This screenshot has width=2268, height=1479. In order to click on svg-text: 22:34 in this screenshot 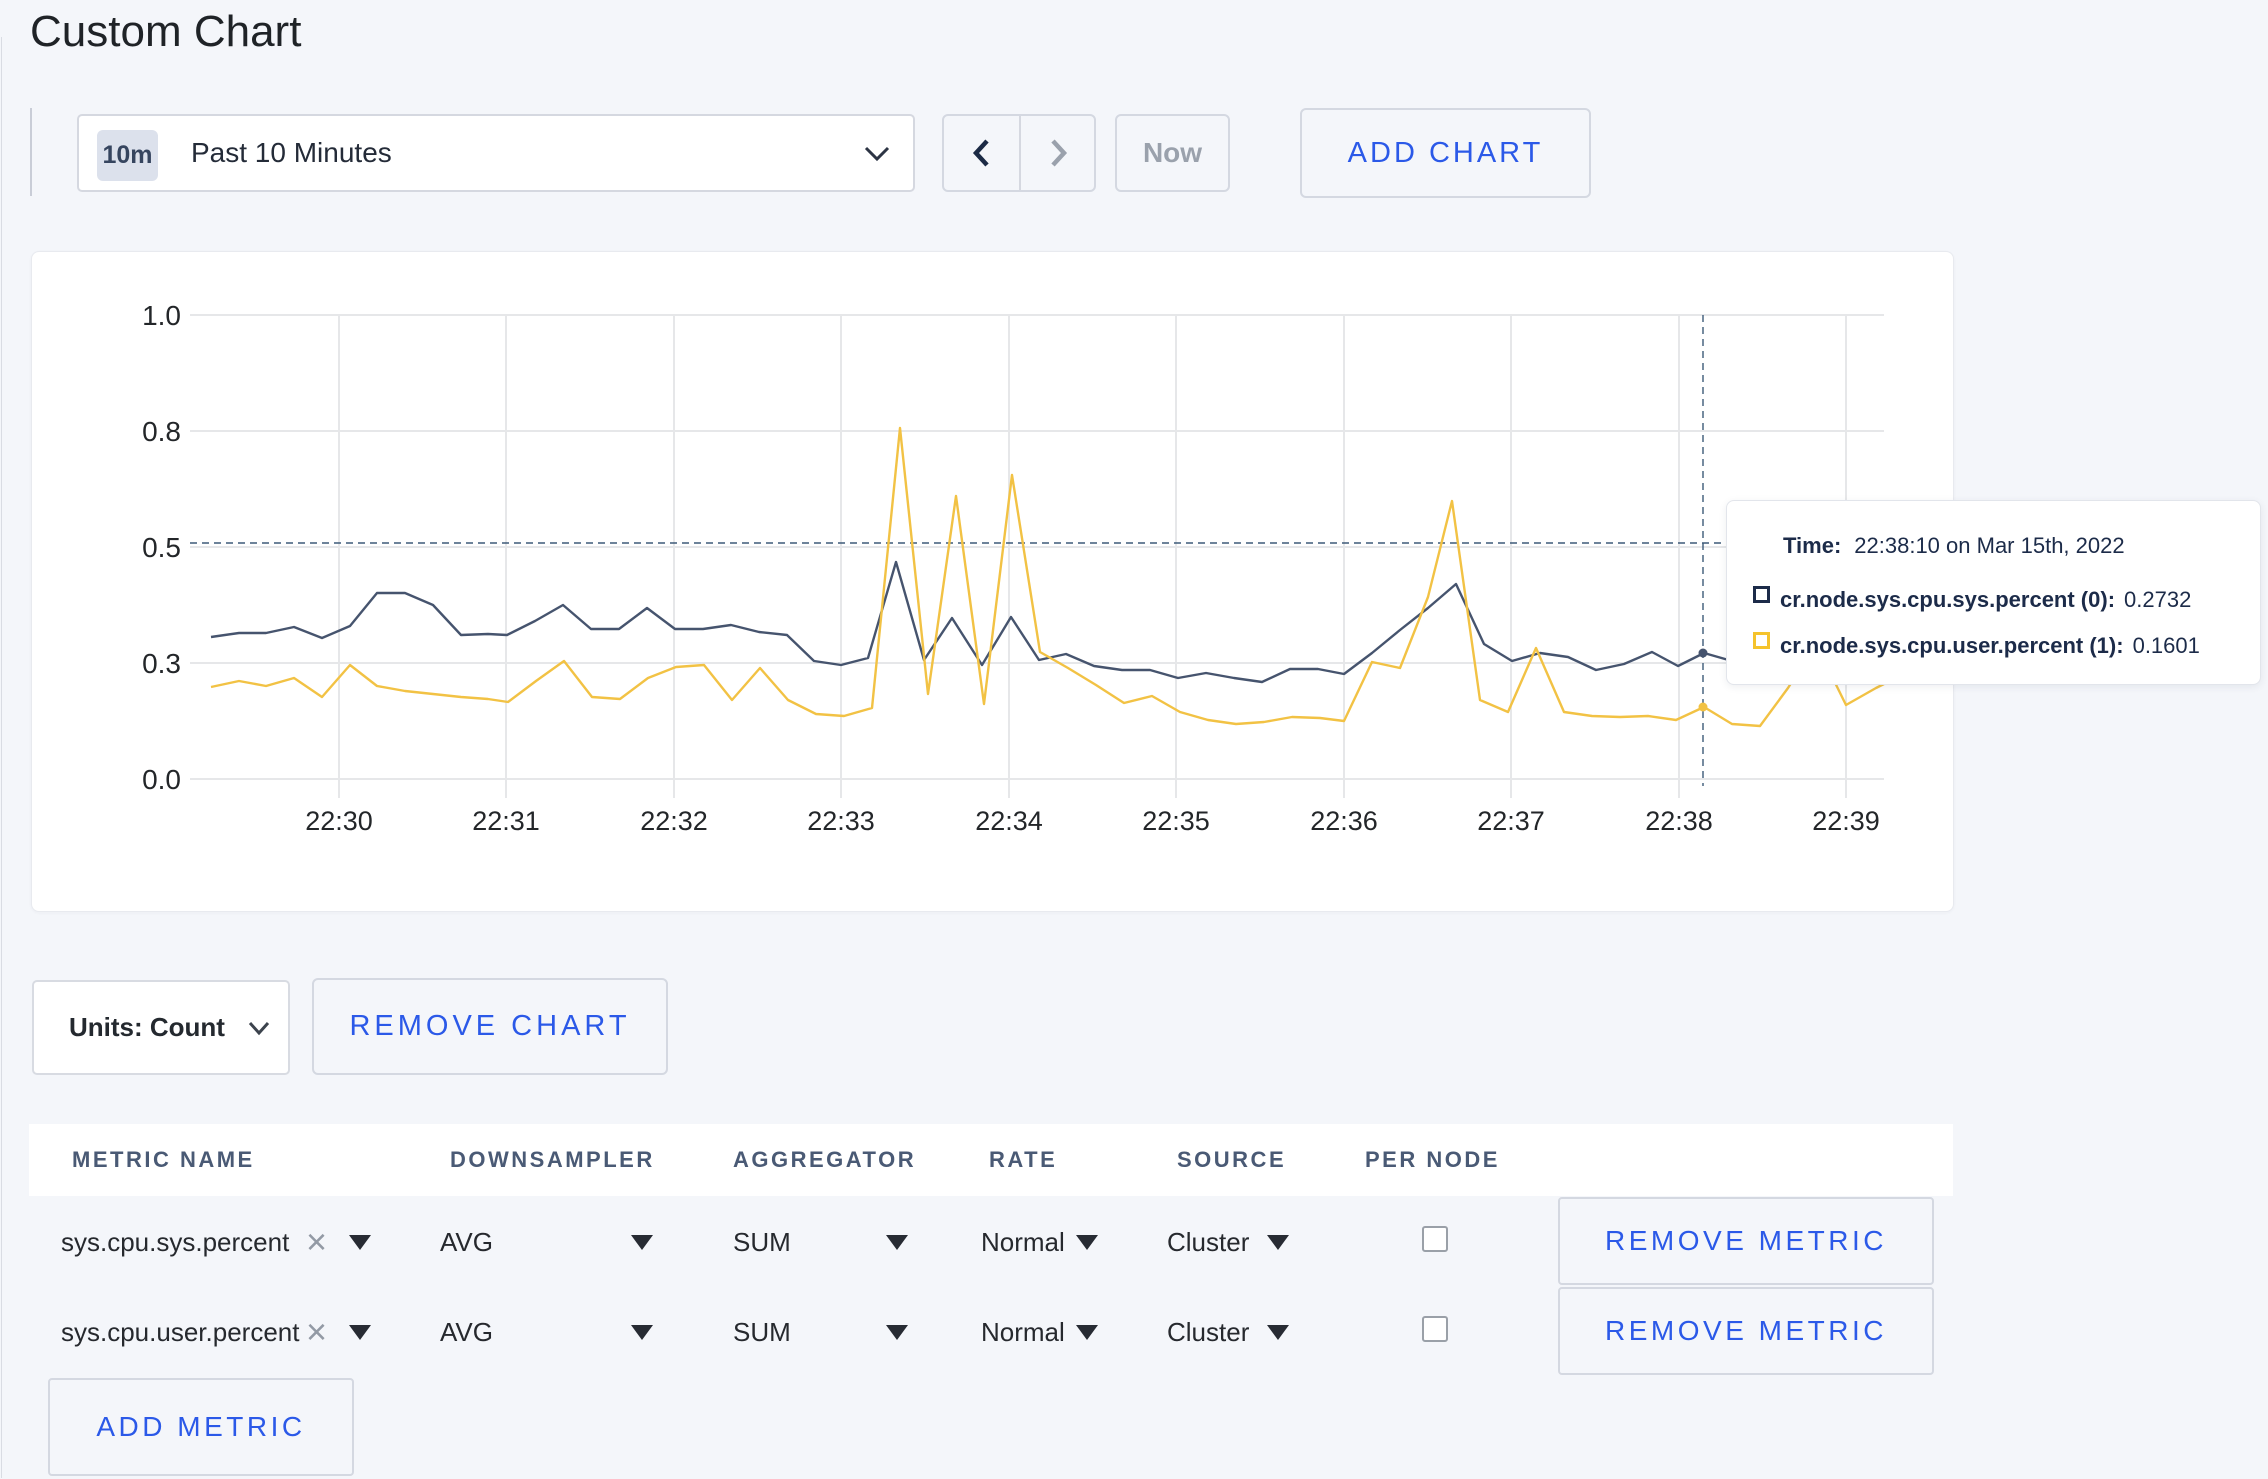, I will do `click(1009, 821)`.